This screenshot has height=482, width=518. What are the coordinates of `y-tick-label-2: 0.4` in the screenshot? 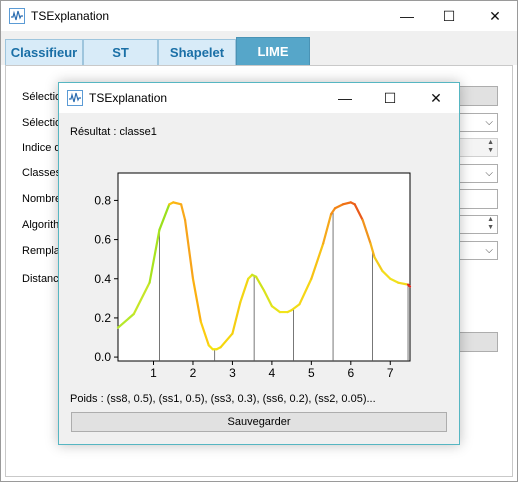 It's located at (102, 279).